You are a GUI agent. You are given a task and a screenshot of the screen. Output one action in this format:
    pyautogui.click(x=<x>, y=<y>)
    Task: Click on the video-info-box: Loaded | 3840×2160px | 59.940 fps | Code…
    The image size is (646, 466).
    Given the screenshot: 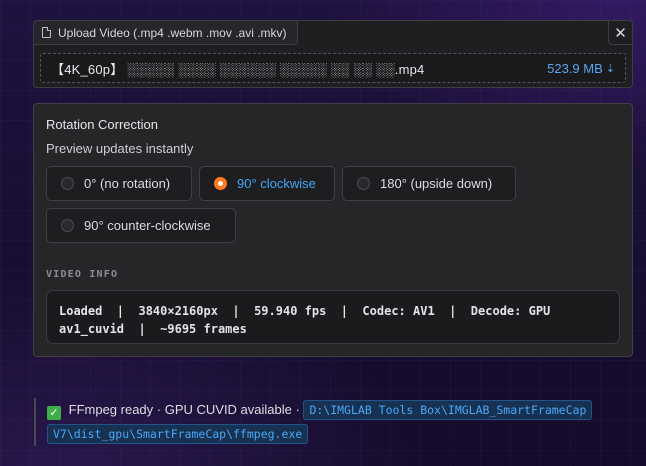 What is the action you would take?
    pyautogui.click(x=333, y=317)
    